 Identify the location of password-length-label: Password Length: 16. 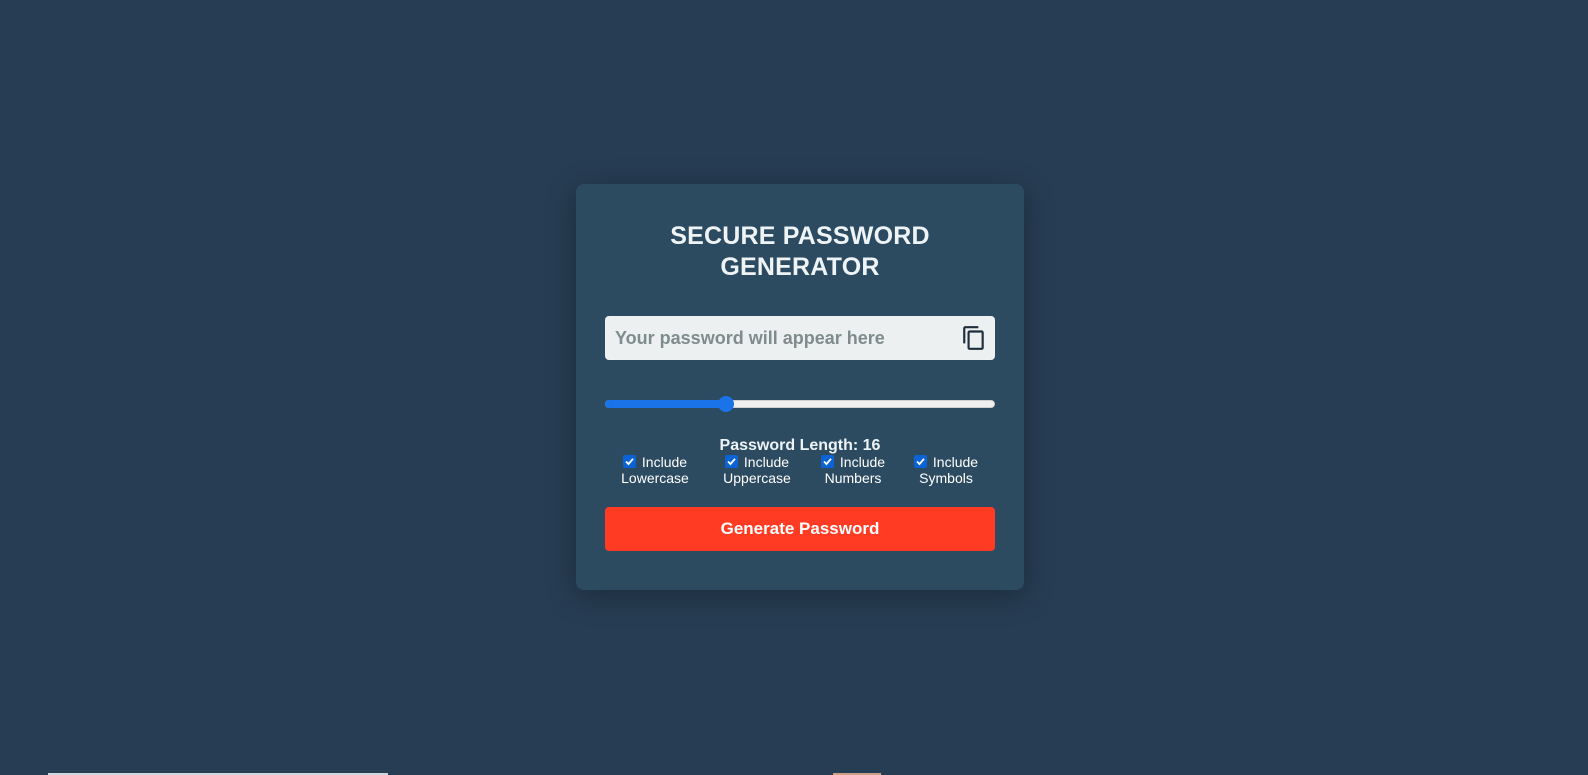
(800, 445).